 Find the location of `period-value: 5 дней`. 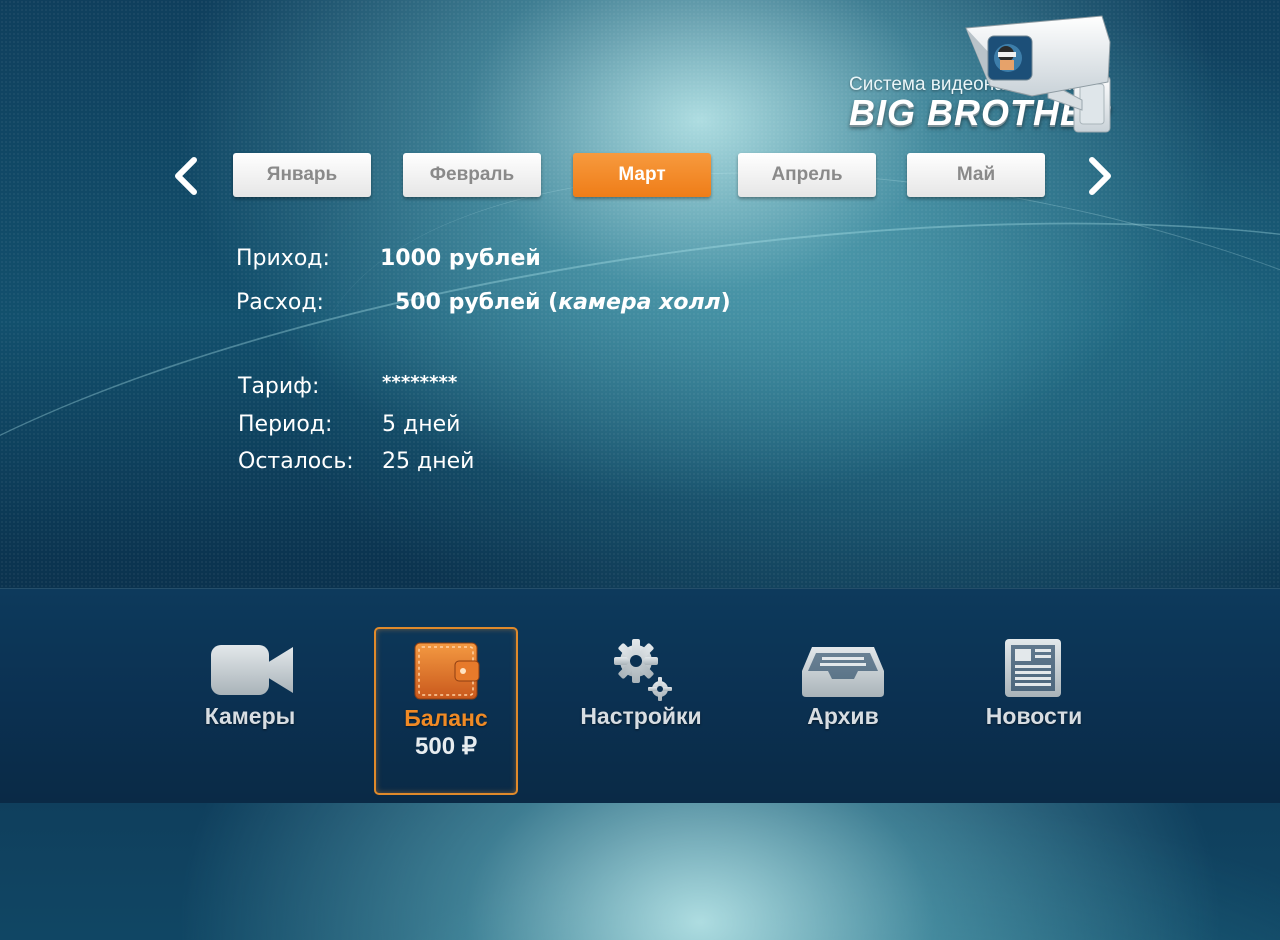

period-value: 5 дней is located at coordinates (421, 424).